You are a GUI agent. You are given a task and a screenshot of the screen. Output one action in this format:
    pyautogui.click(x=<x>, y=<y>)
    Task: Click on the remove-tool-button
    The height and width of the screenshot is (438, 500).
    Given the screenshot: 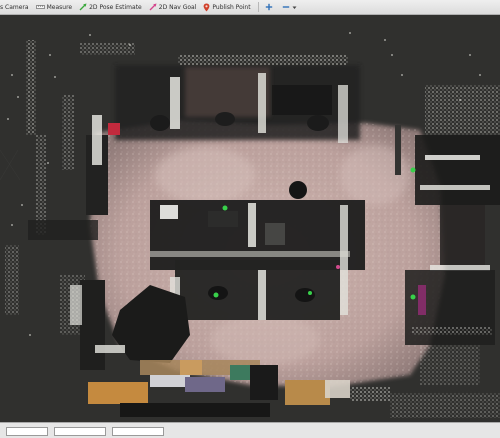 What is the action you would take?
    pyautogui.click(x=291, y=7)
    